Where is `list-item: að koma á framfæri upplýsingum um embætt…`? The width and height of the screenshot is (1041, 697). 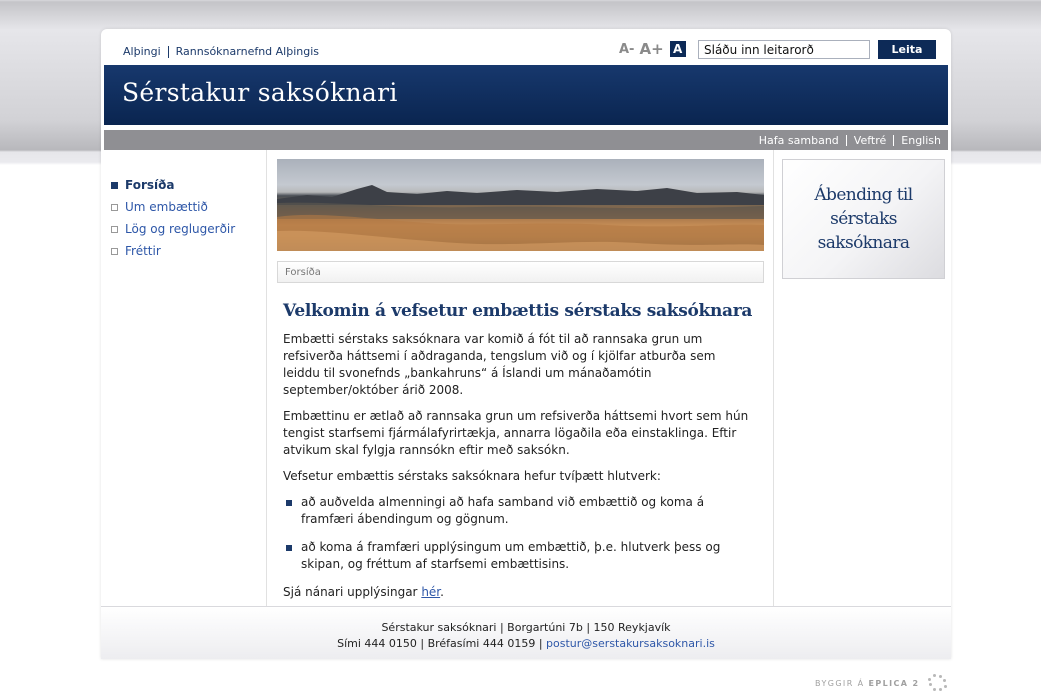 list-item: að koma á framfæri upplýsingum um embætt… is located at coordinates (518, 556).